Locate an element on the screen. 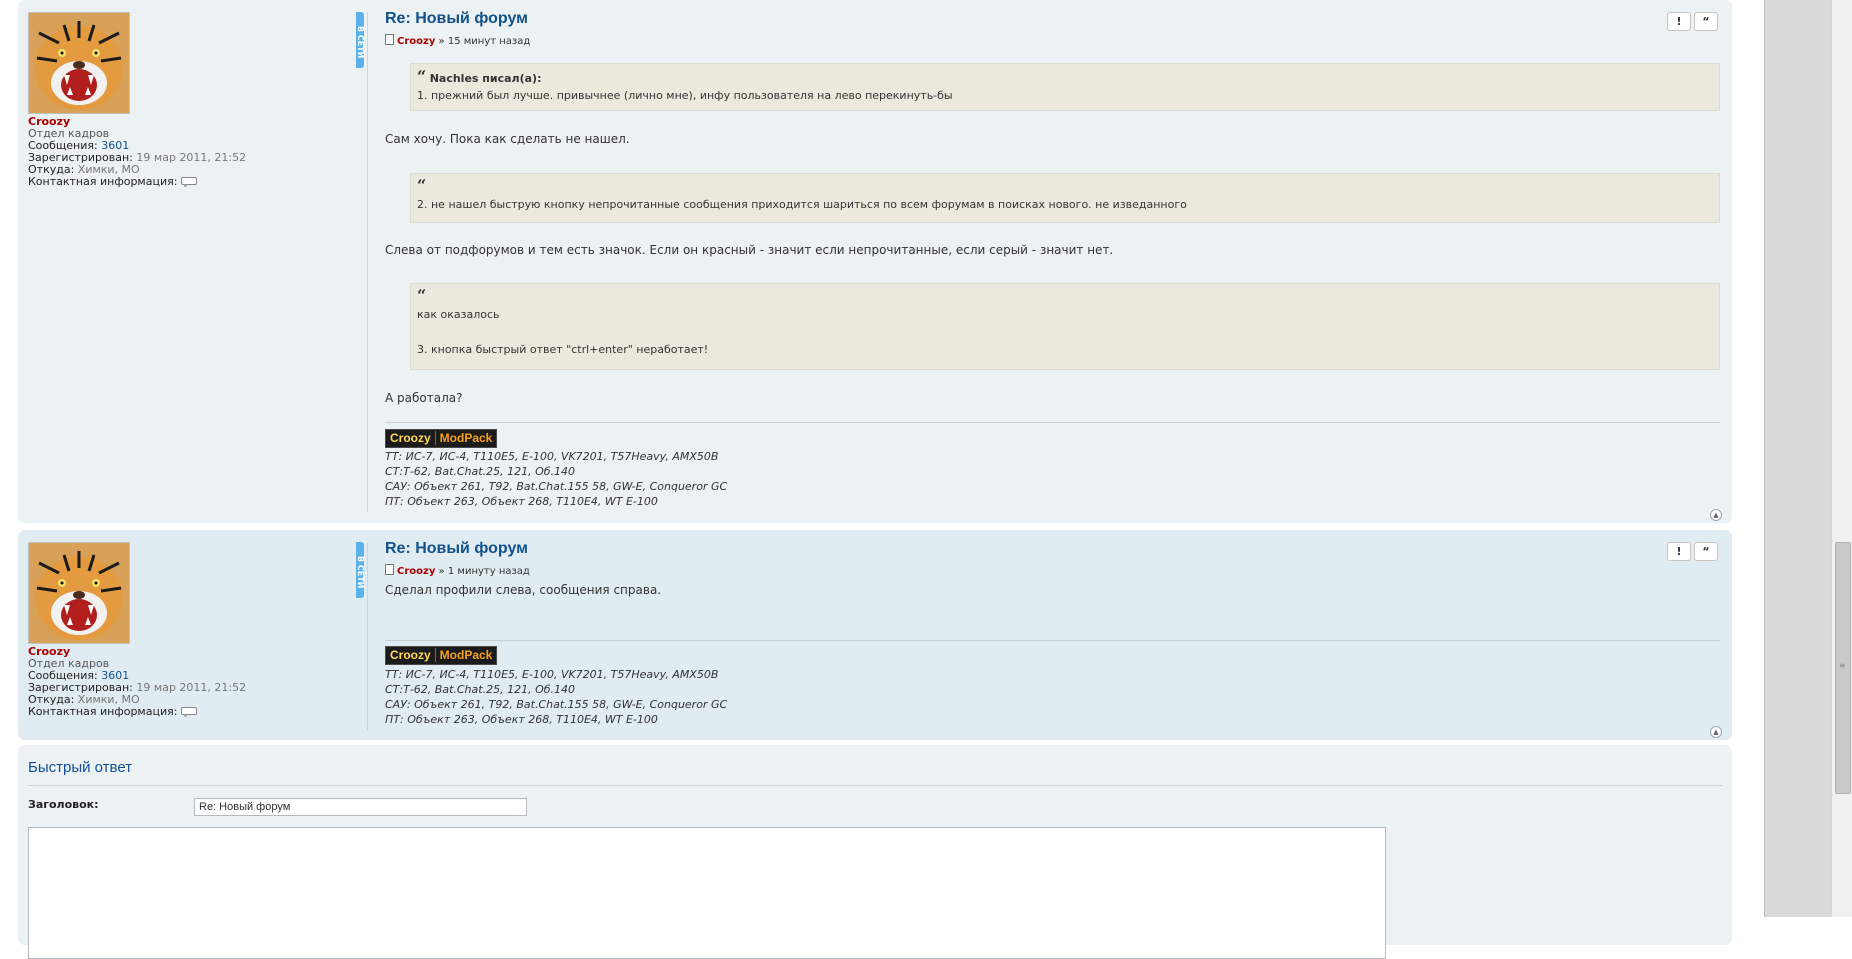 The height and width of the screenshot is (959, 1852). quote-text: как оказалось is located at coordinates (458, 314).